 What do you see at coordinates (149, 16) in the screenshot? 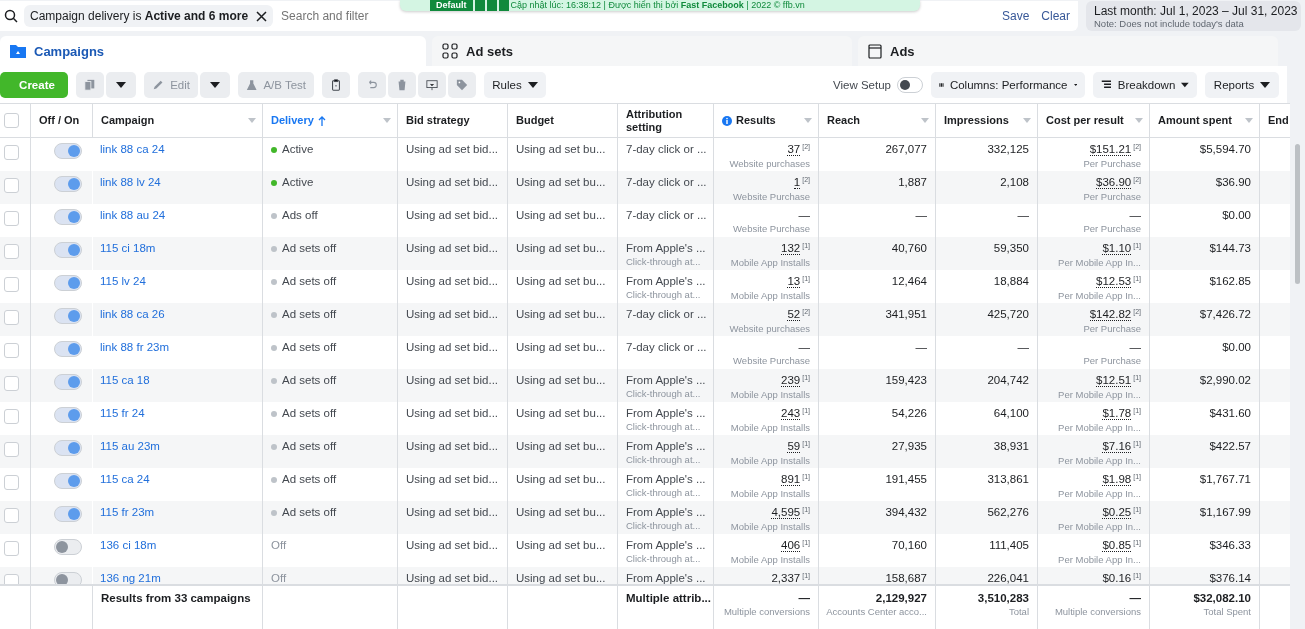
I see `filter-chip: Campaign delivery is Active and 6 more` at bounding box center [149, 16].